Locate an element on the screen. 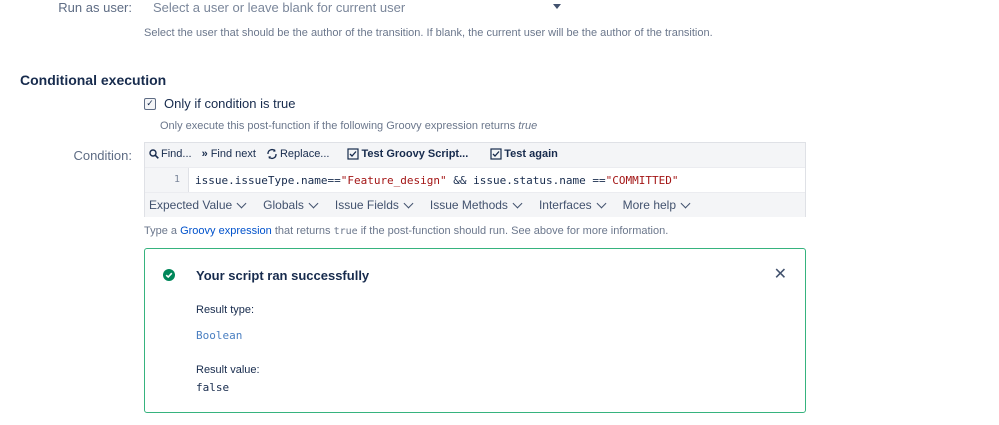 The image size is (999, 425). menu-issue-fields: Issue Fields is located at coordinates (374, 205).